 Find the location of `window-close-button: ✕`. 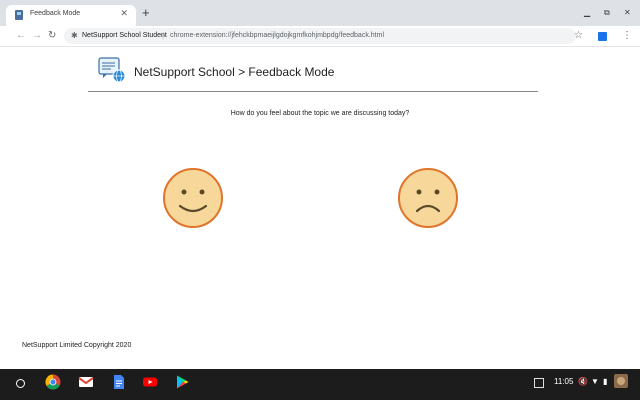

window-close-button: ✕ is located at coordinates (627, 13).